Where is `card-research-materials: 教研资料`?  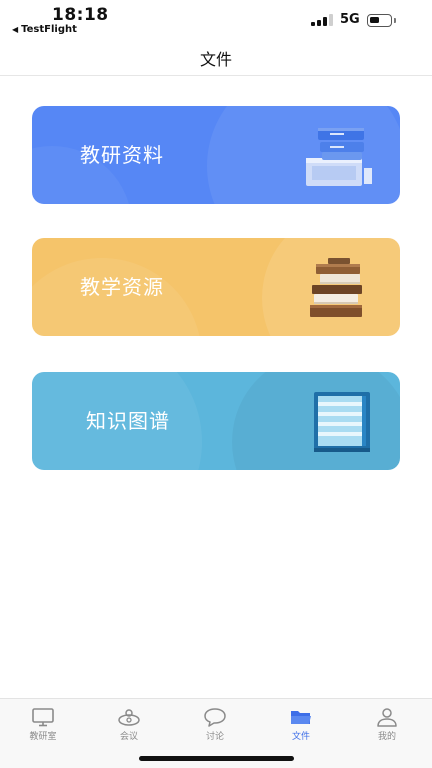
card-research-materials: 教研资料 is located at coordinates (216, 155).